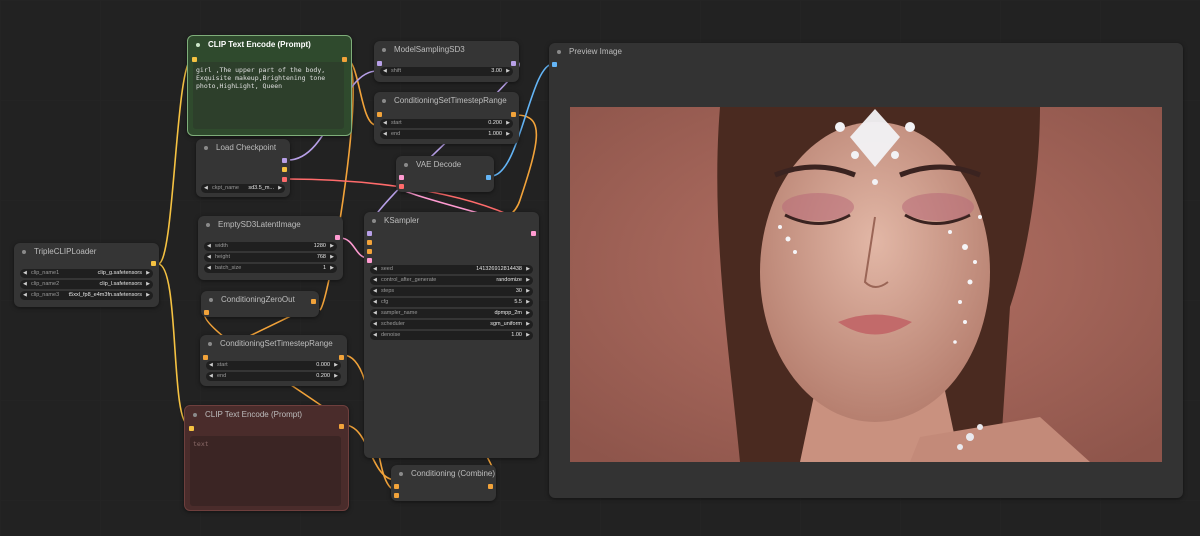  I want to click on images-input-port, so click(554, 64).